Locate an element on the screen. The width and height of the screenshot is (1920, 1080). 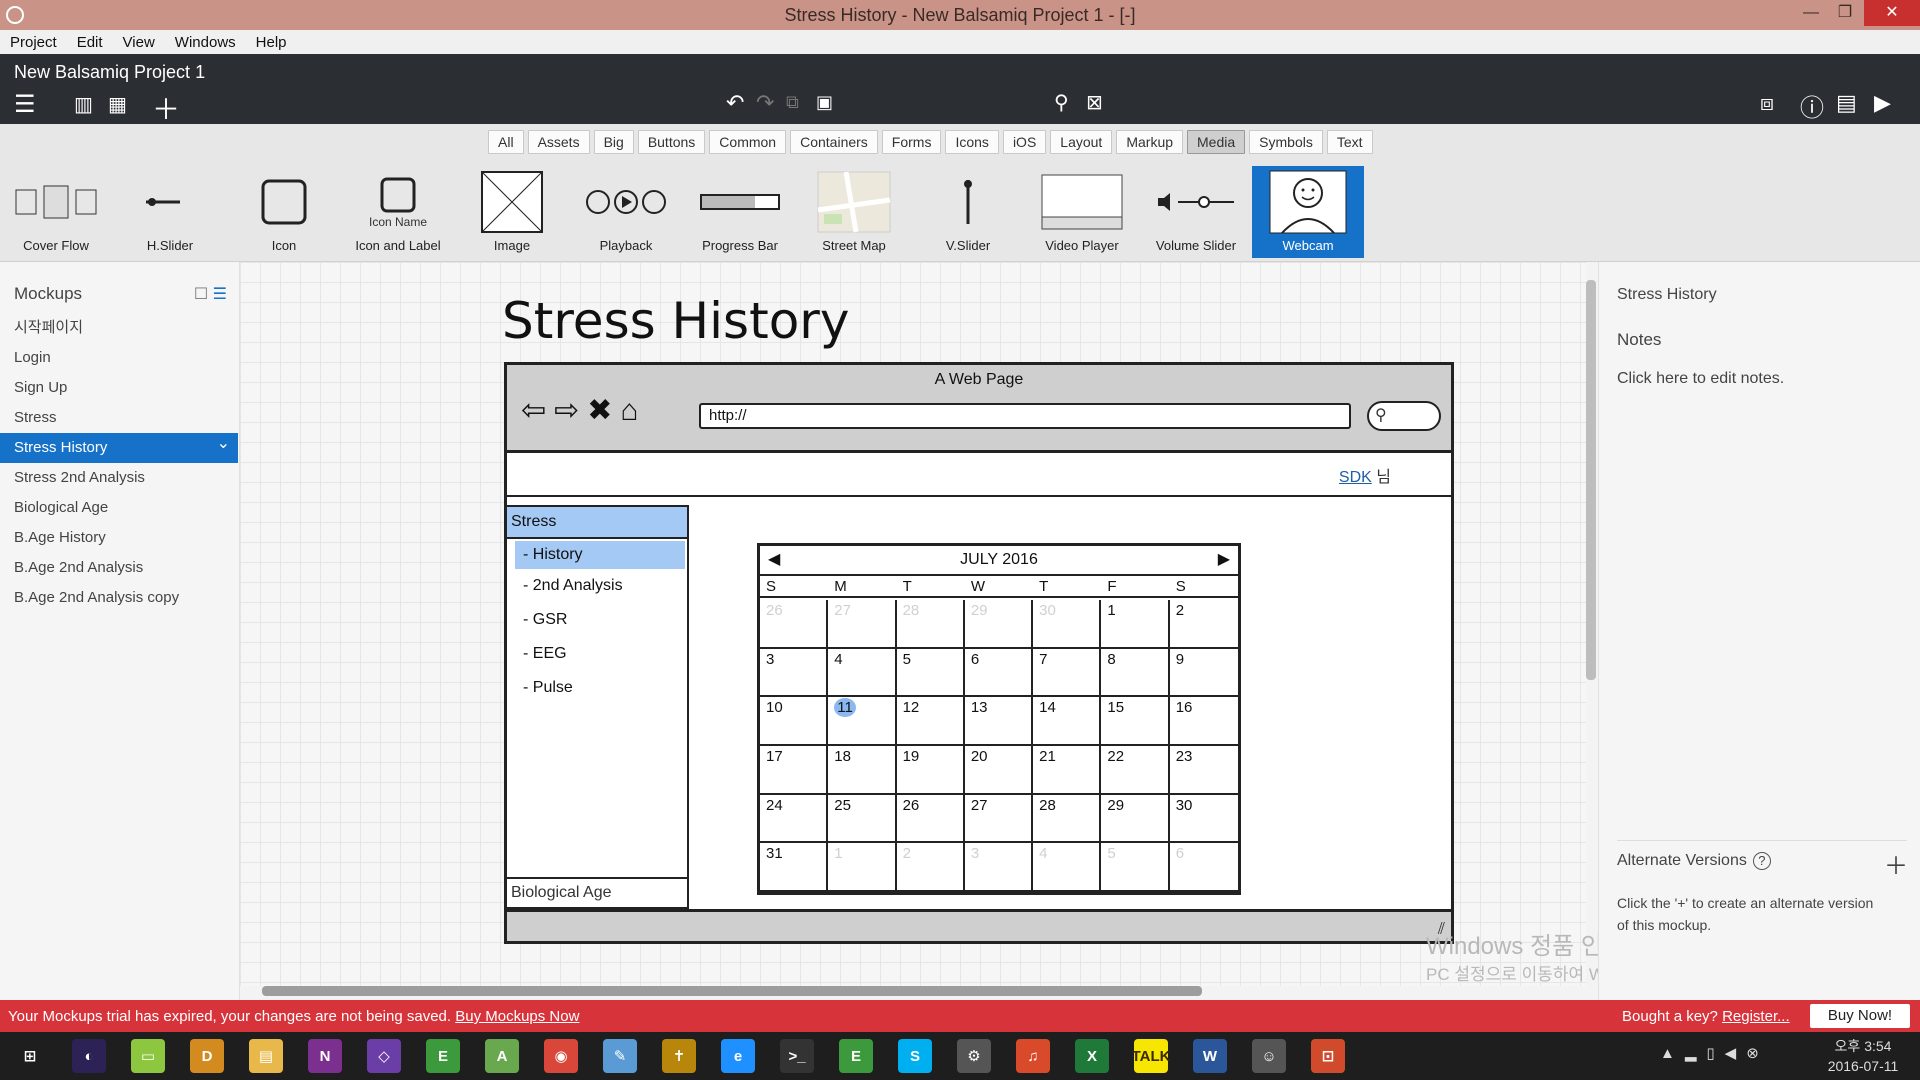
undo-icon: ↶ is located at coordinates (735, 103).